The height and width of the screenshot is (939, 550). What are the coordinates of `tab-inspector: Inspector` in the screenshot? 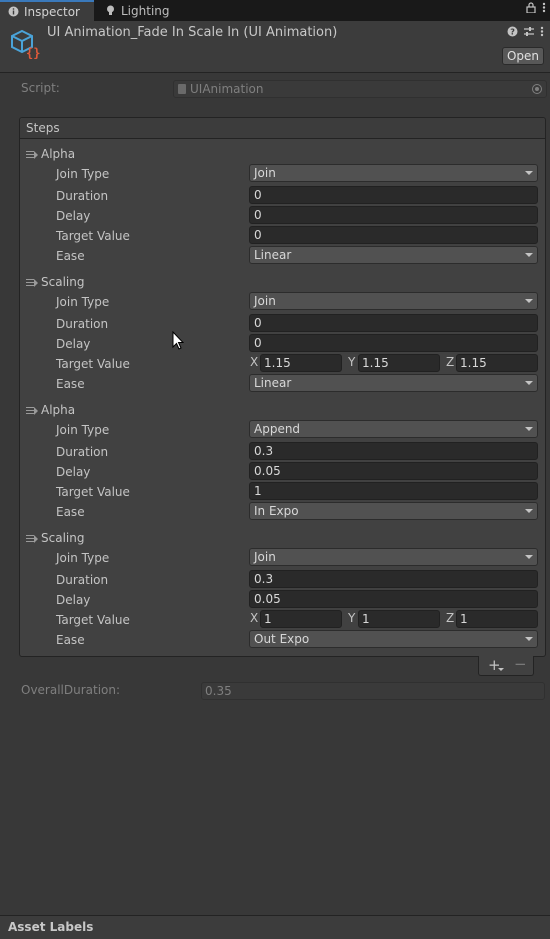 It's located at (47, 10).